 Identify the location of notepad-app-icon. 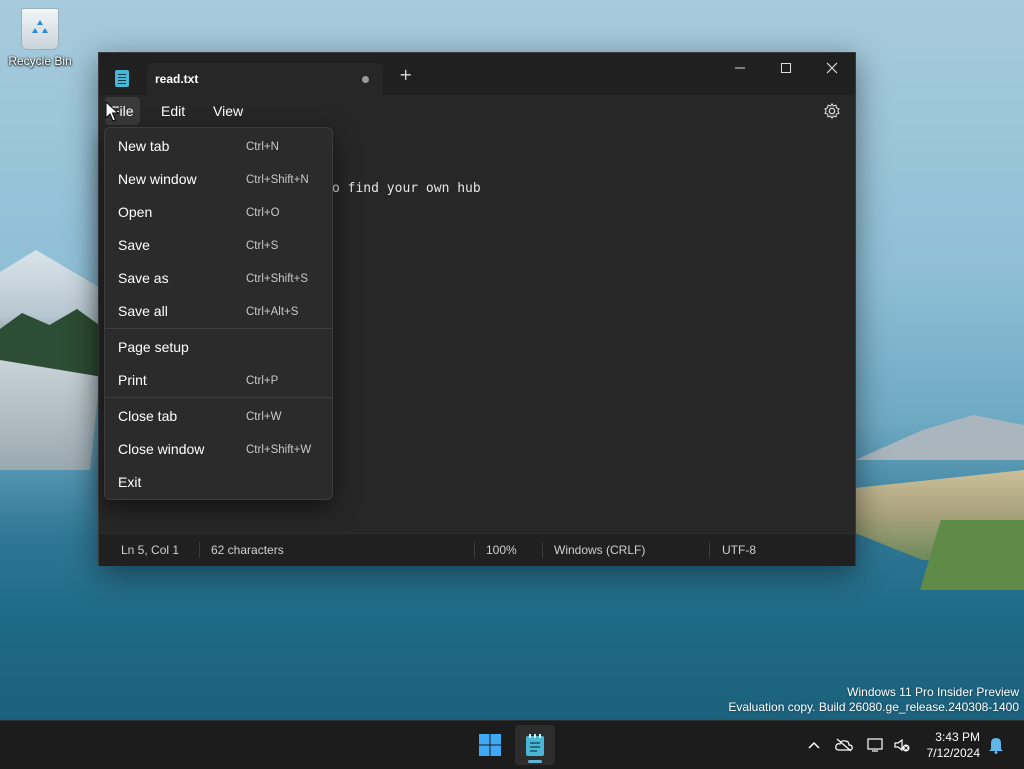
(122, 78).